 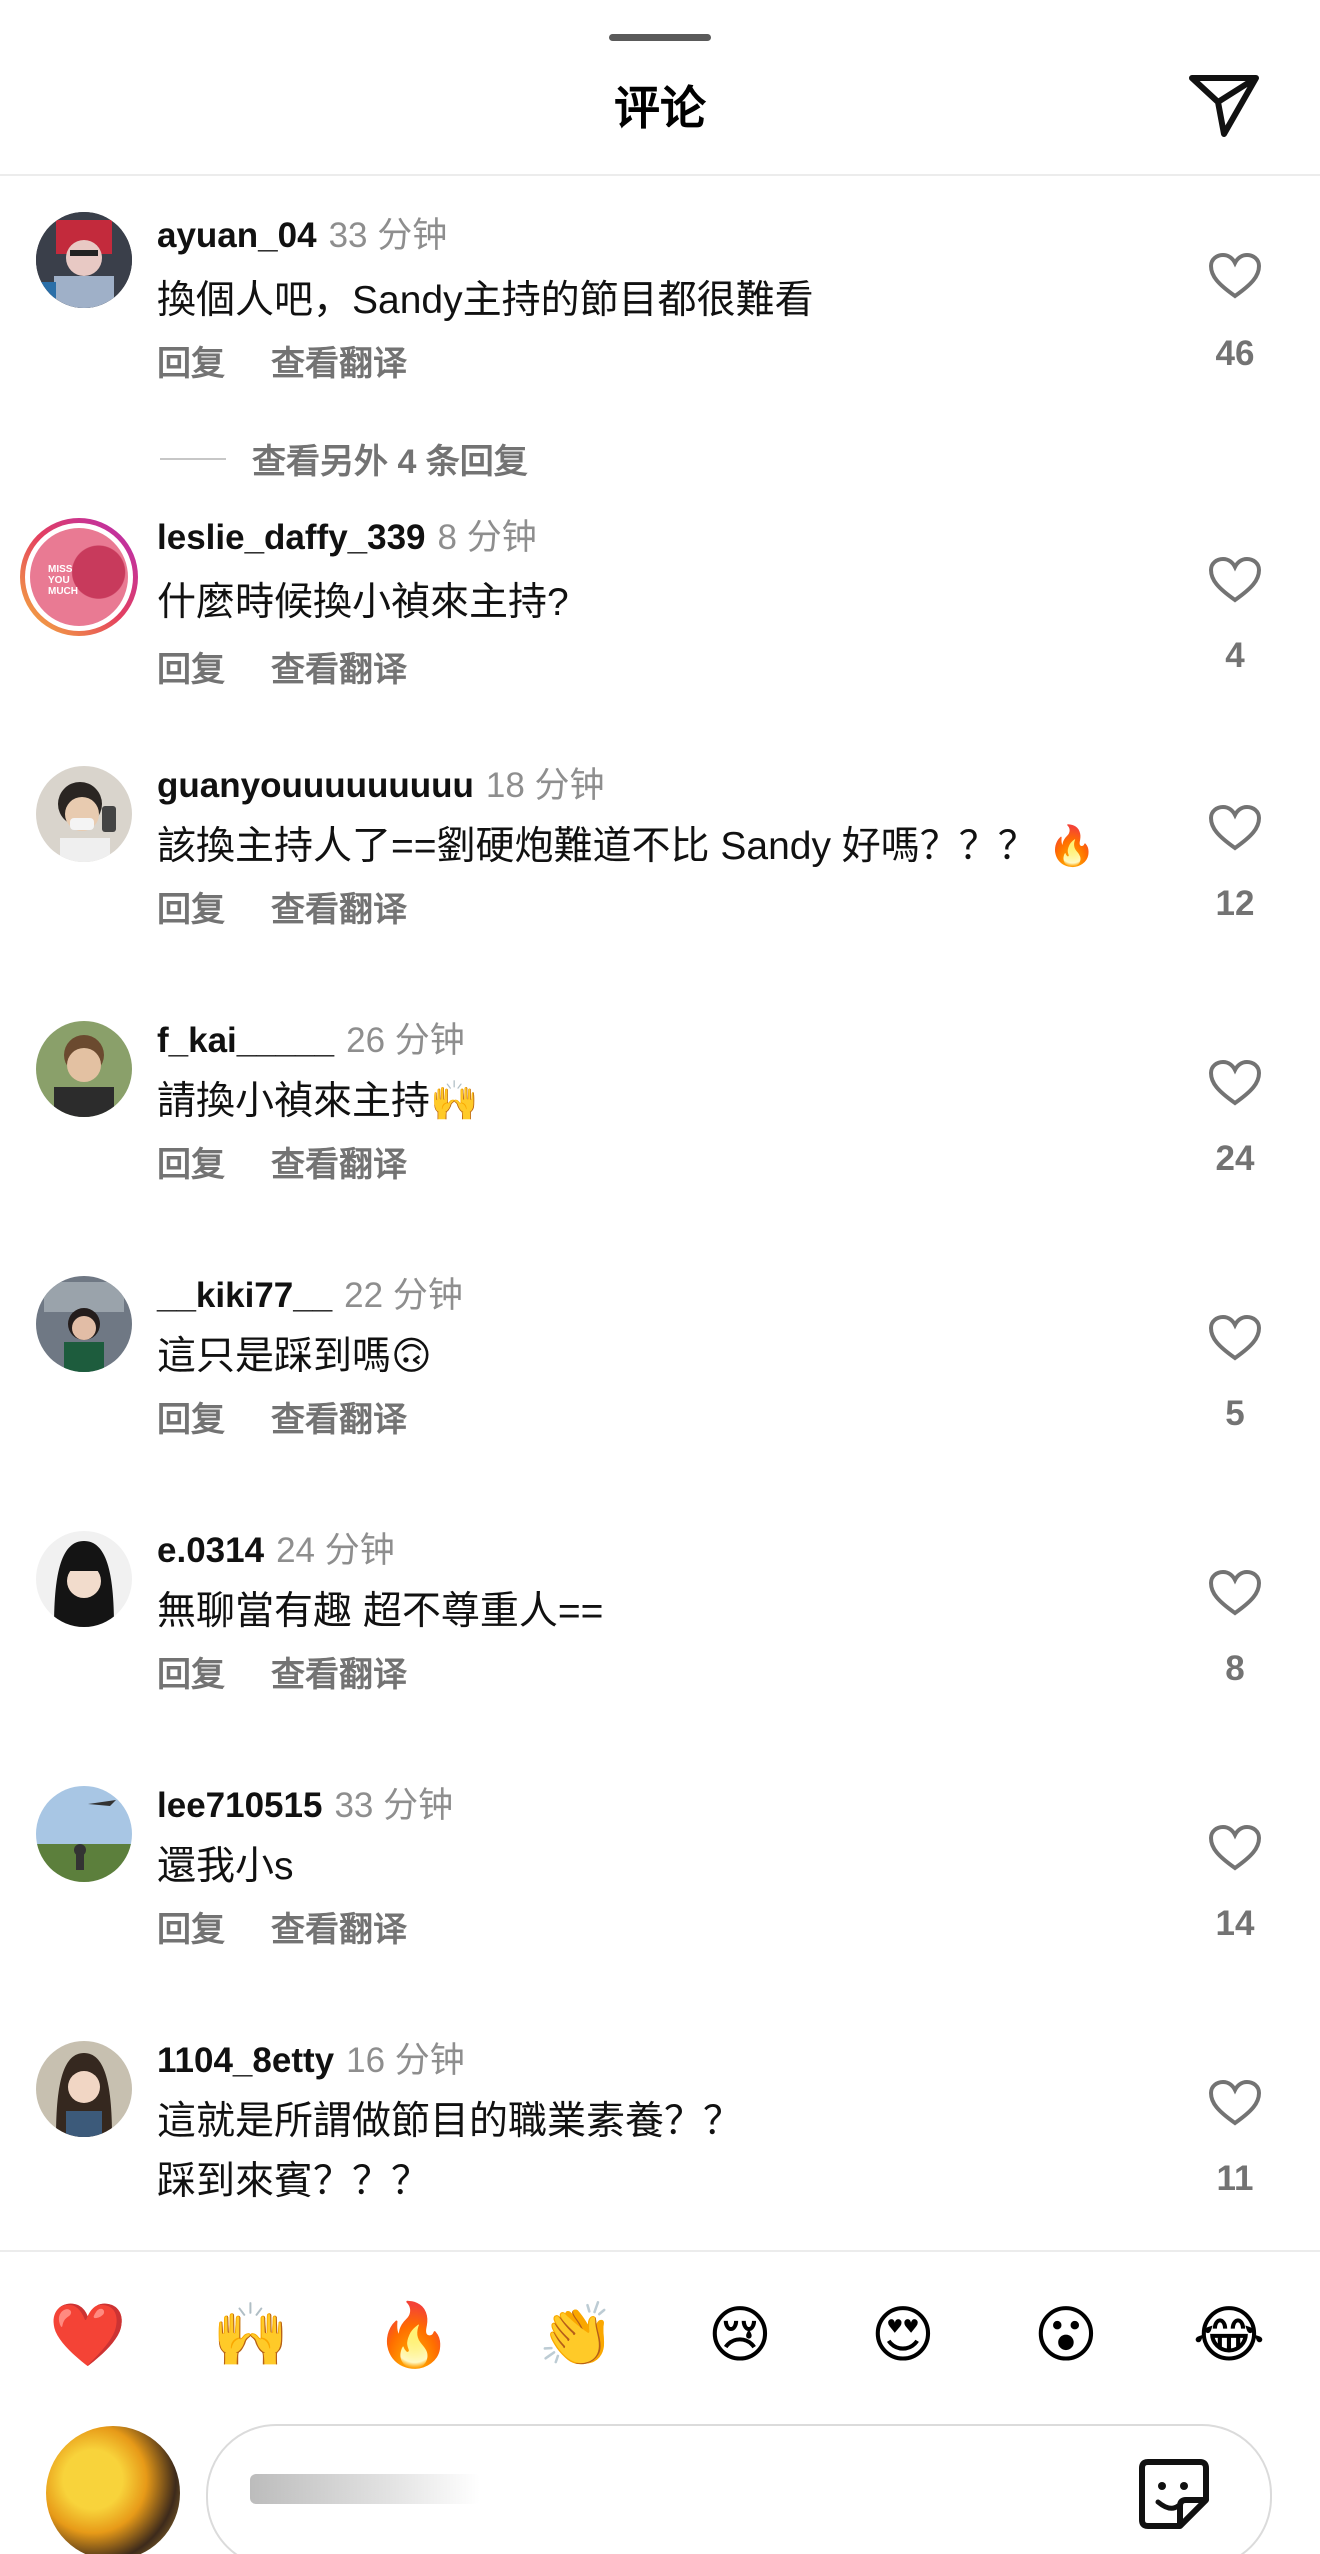 I want to click on view-more-replies: 查看另外 4 条回复, so click(x=344, y=457).